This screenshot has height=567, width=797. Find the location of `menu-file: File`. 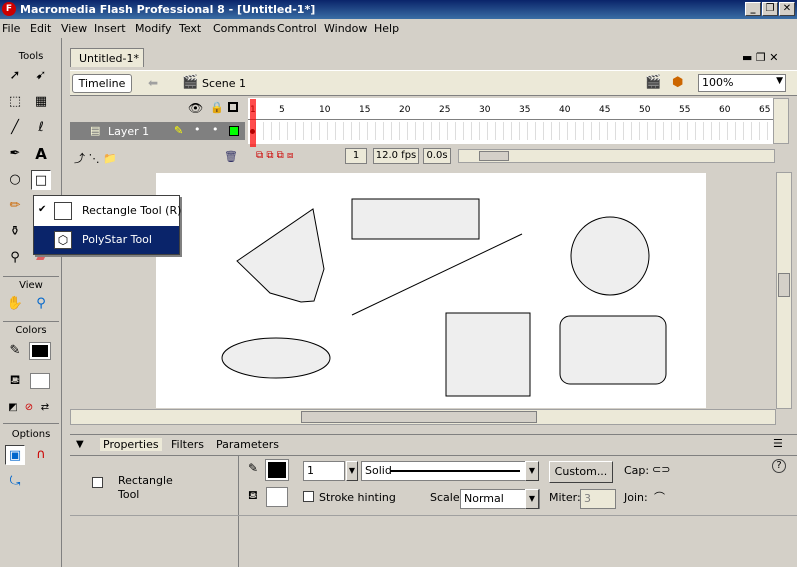

menu-file: File is located at coordinates (11, 28).